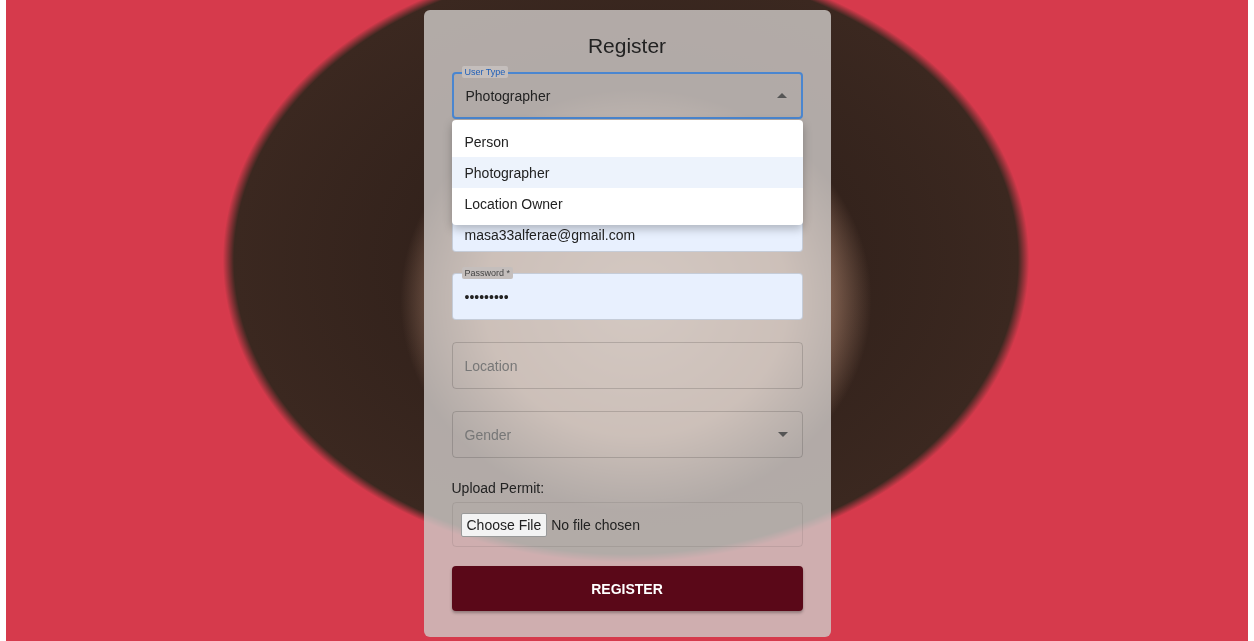 The image size is (1254, 641). I want to click on choose-file-button: Choose File, so click(504, 524).